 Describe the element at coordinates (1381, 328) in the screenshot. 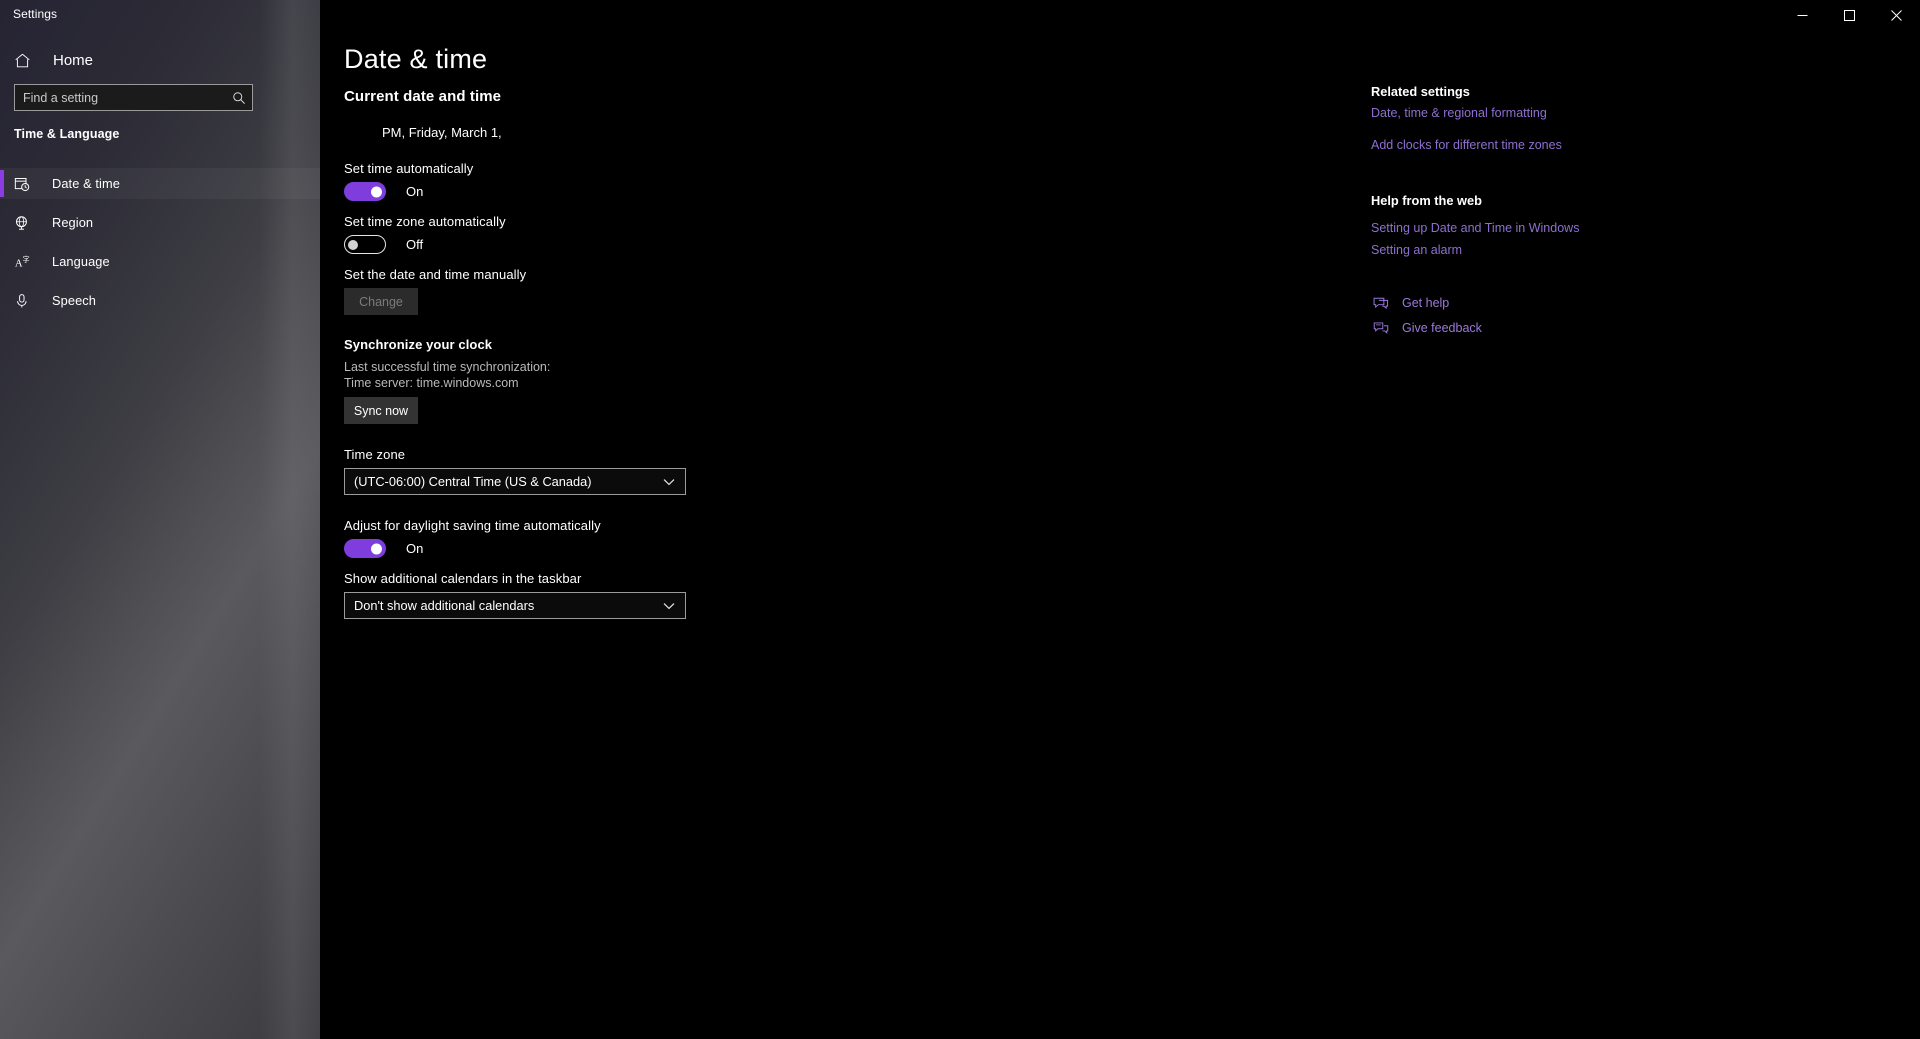

I see `feedback-icon` at that location.